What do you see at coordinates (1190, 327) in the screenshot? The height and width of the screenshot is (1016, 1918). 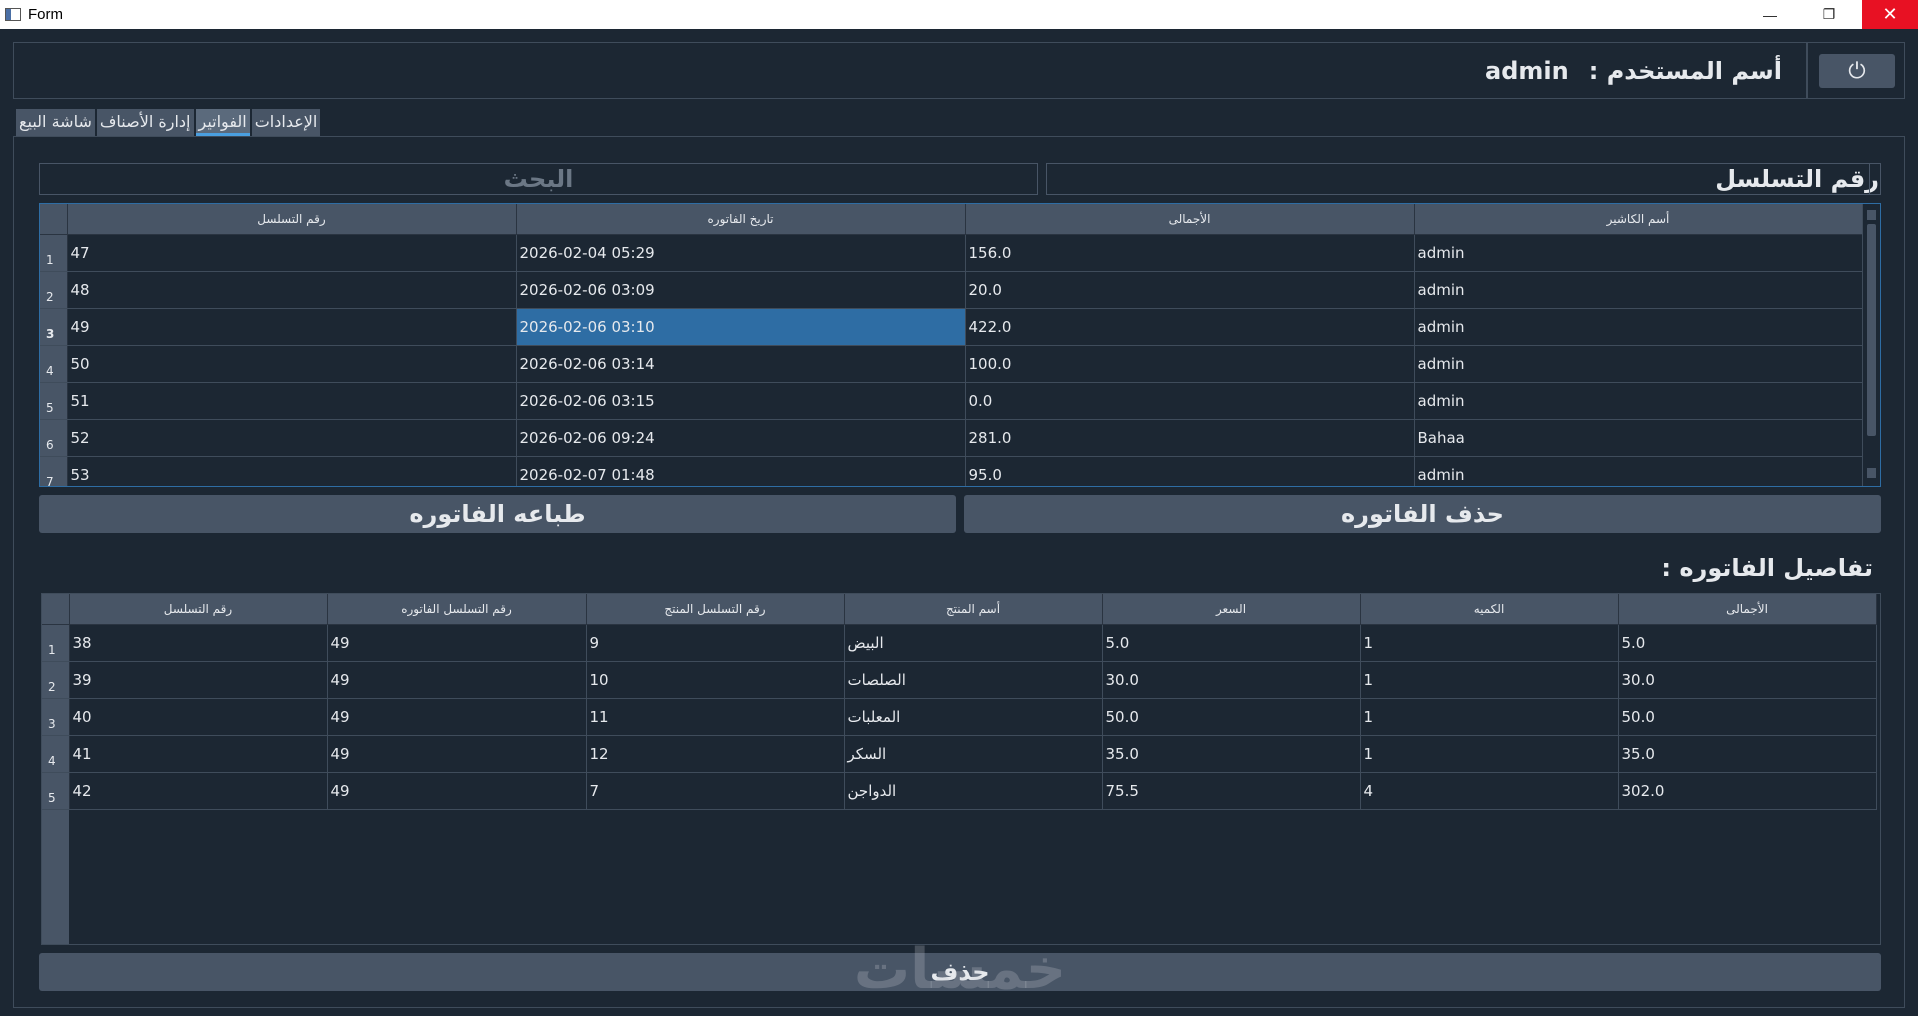 I see `cell-total: 422.0` at bounding box center [1190, 327].